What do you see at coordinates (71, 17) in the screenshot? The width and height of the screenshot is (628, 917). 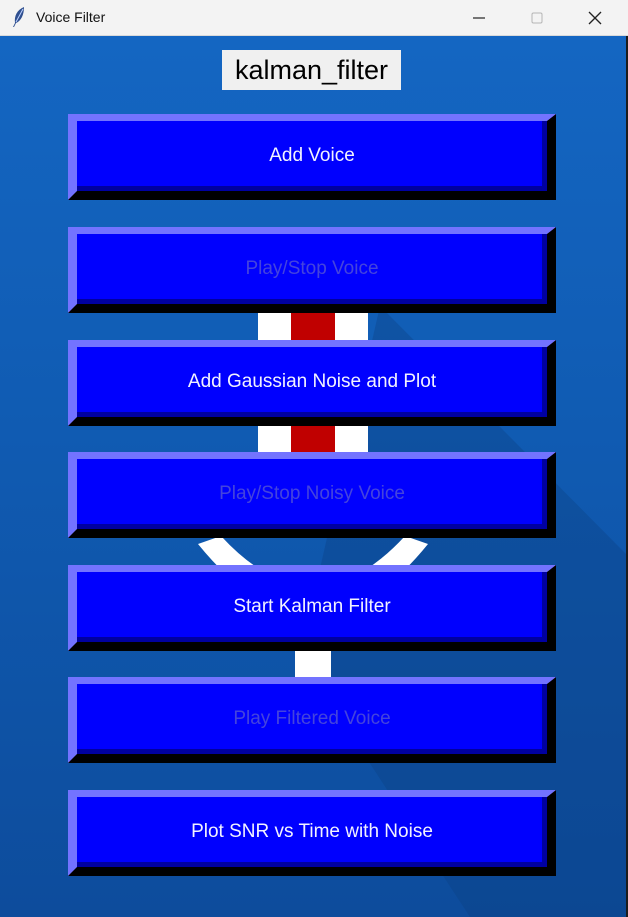 I see `window-title: Voice Filter` at bounding box center [71, 17].